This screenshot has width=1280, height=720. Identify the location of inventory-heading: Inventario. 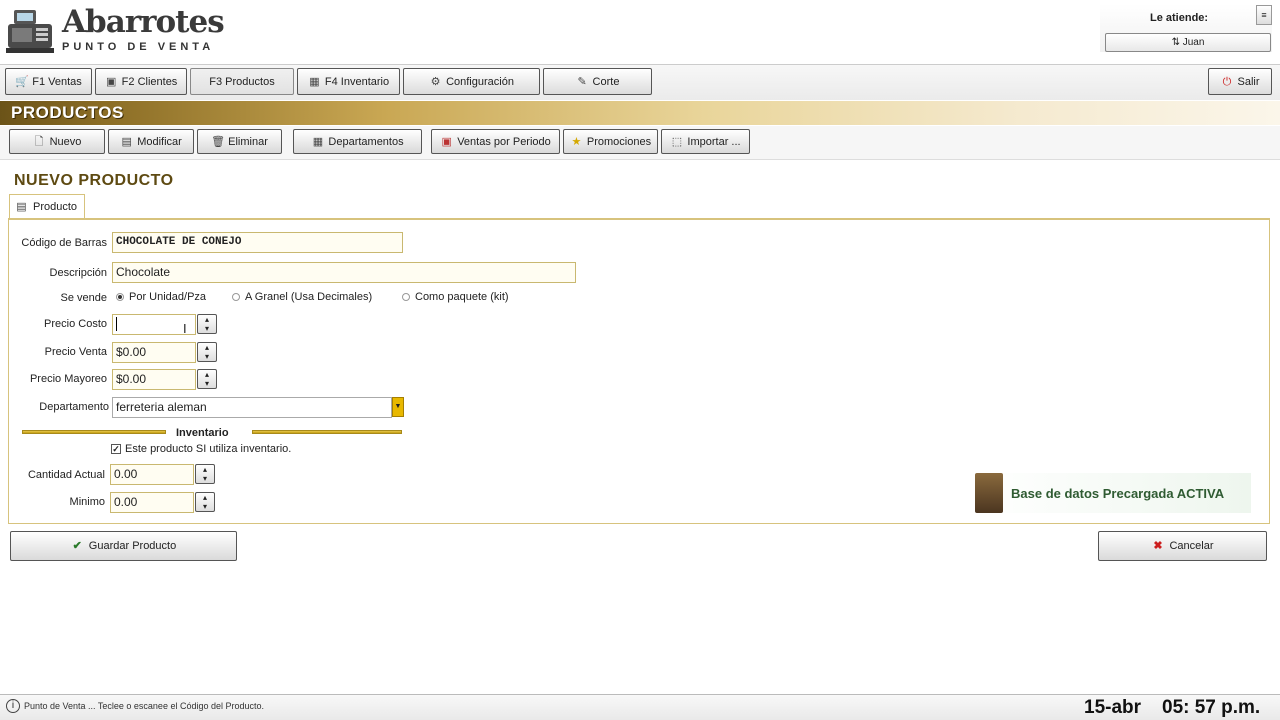
(202, 433).